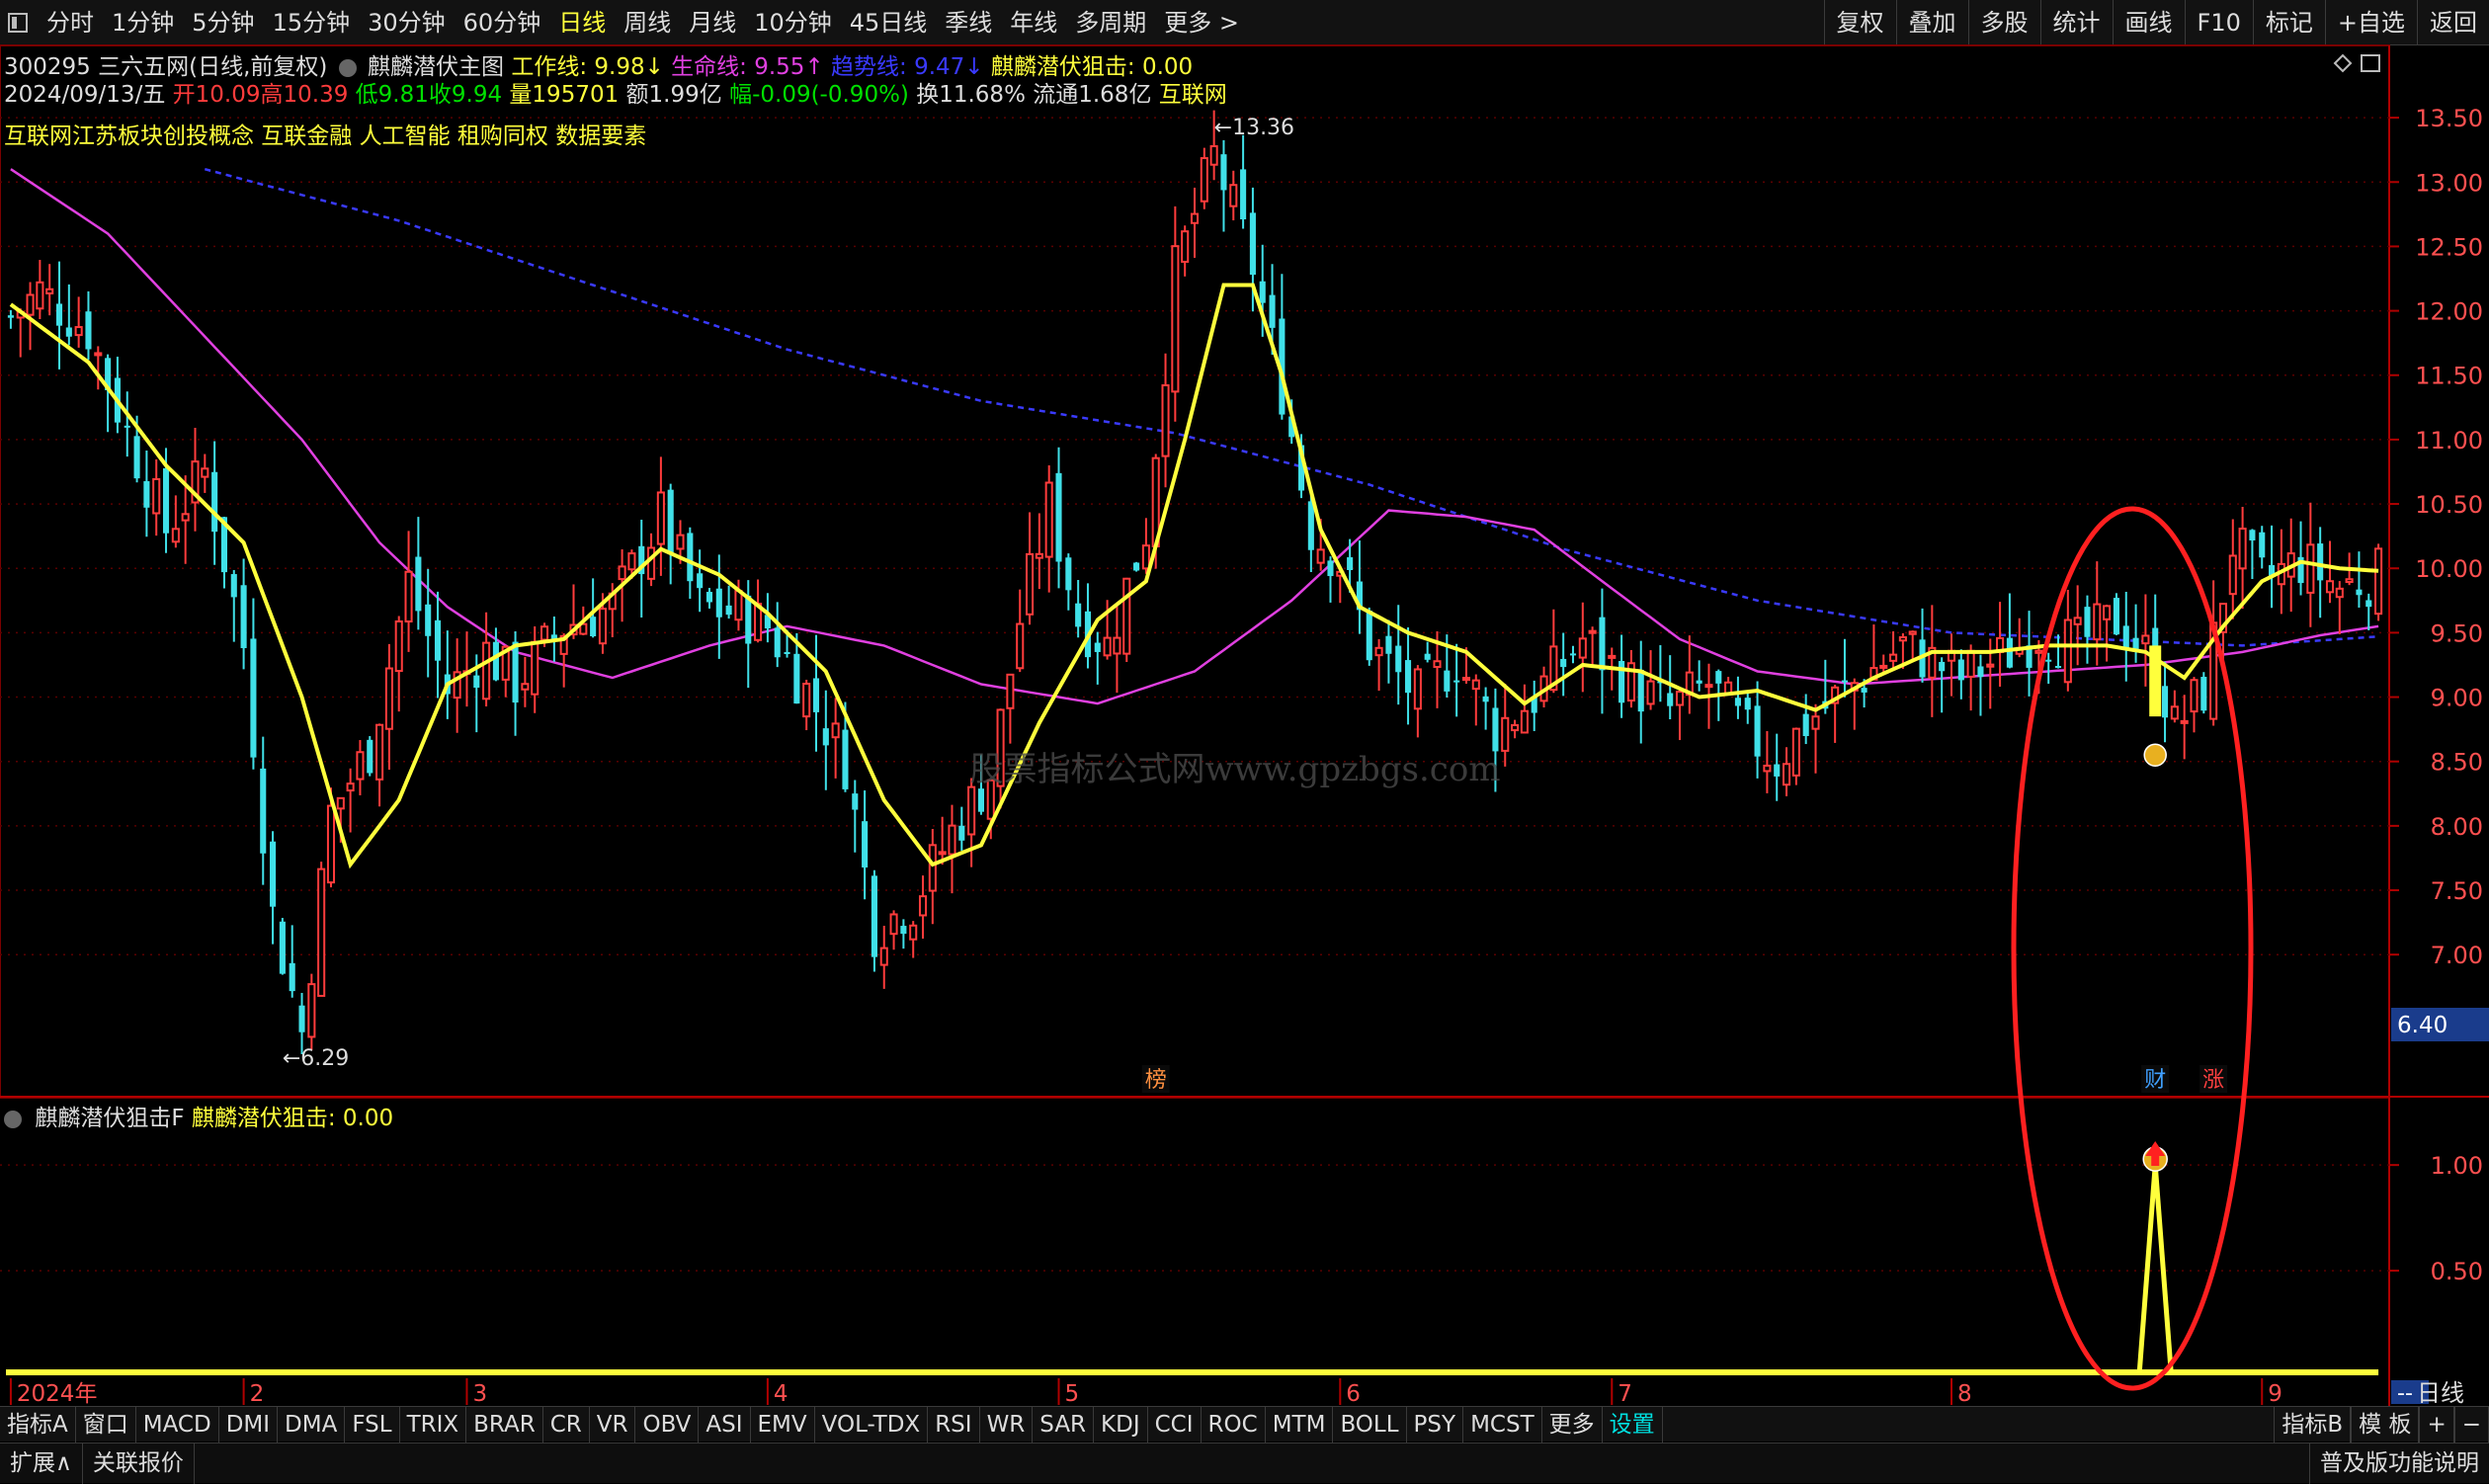 This screenshot has height=1484, width=2489. I want to click on sub-toggle-icon, so click(13, 1119).